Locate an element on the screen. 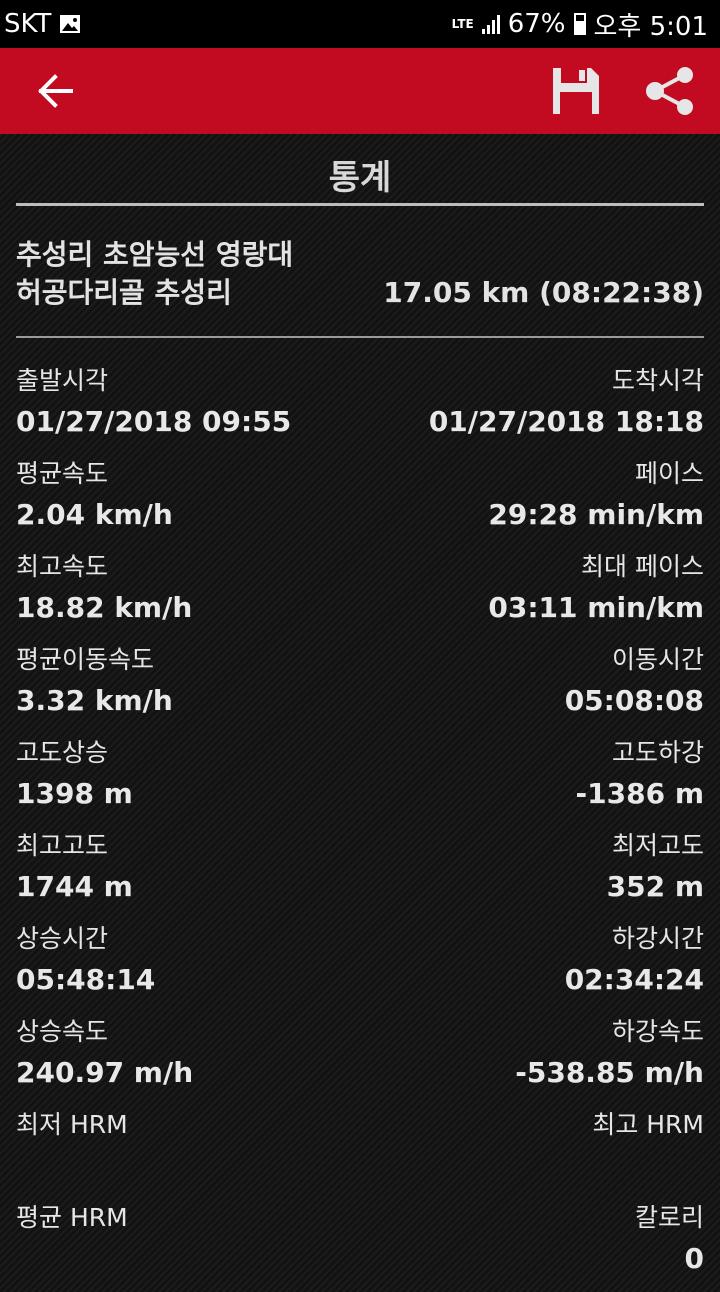 Image resolution: width=720 pixels, height=1292 pixels. stat-max-speed: 최고속도 18.82 km/h is located at coordinates (188, 589).